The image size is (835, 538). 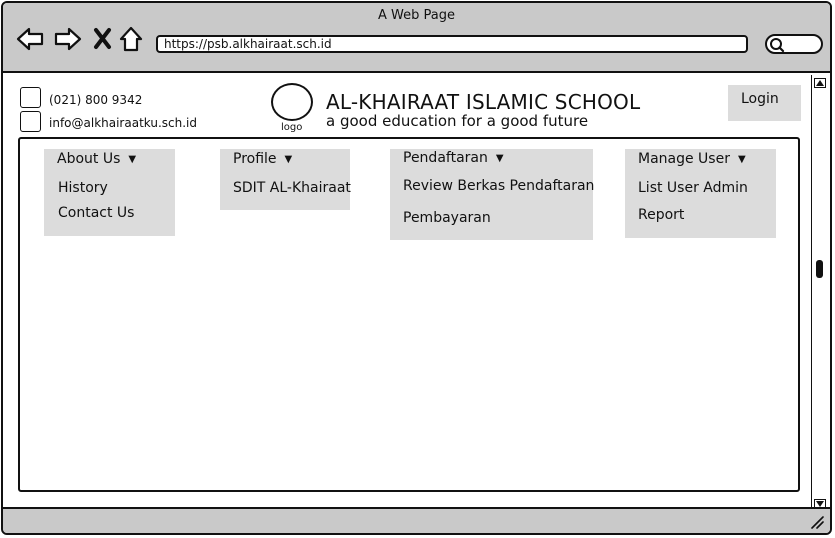 What do you see at coordinates (109, 192) in the screenshot?
I see `menu-about-us: About Us ▼ History Contact Us` at bounding box center [109, 192].